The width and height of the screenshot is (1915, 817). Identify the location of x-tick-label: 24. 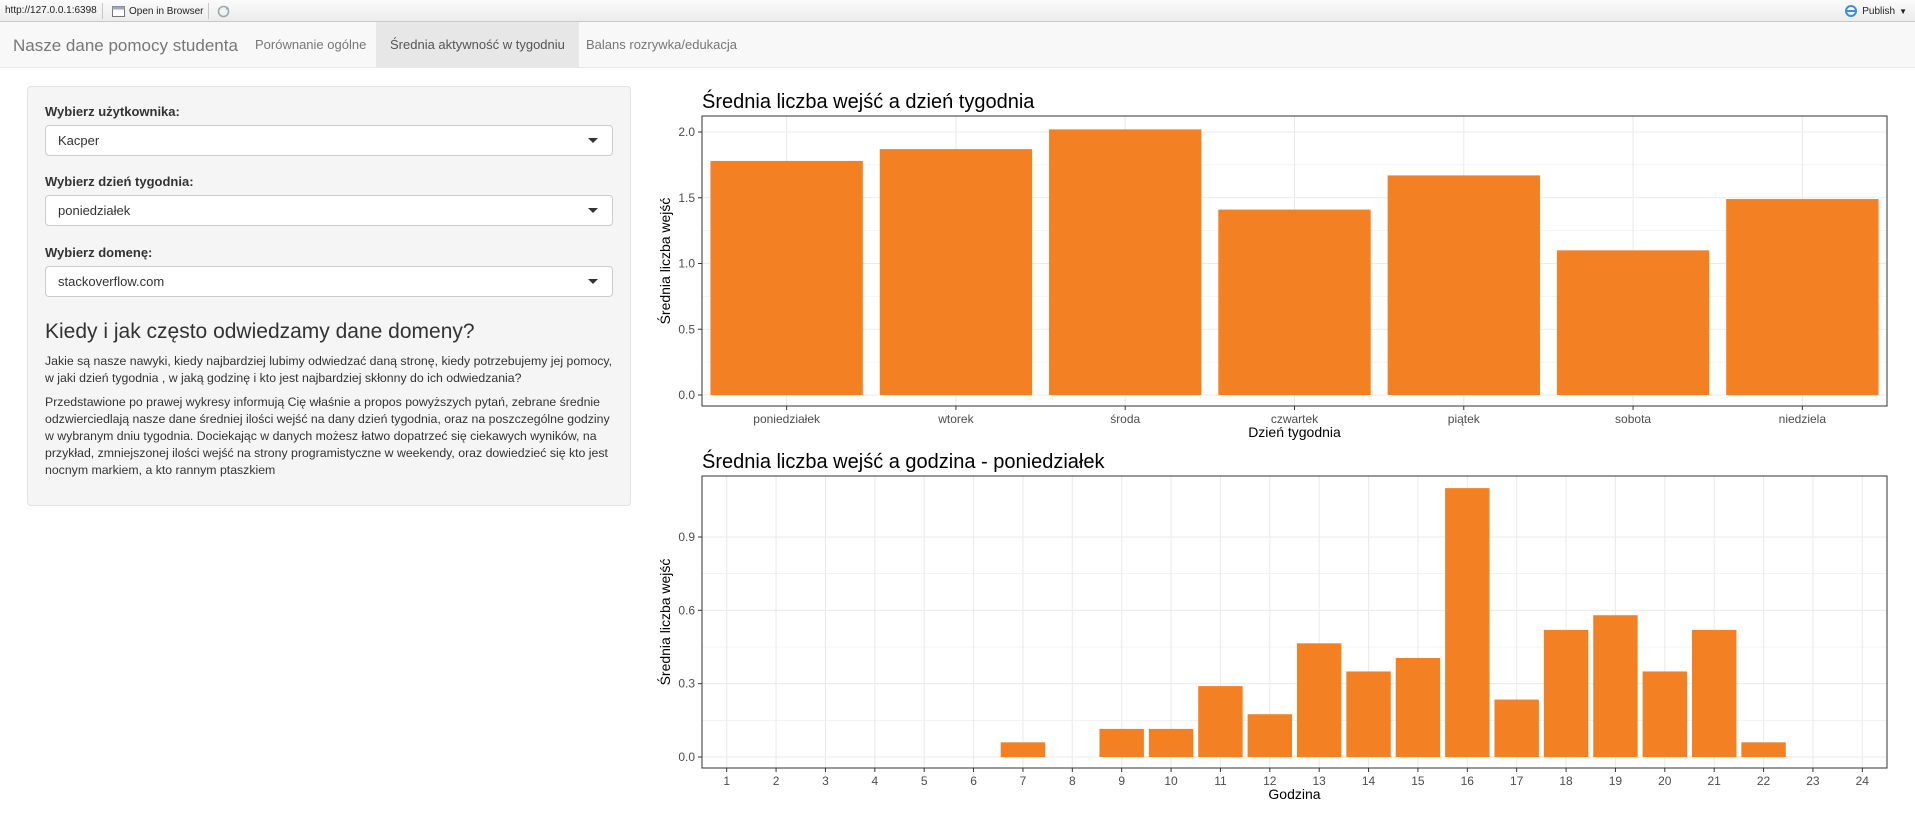
(1863, 781).